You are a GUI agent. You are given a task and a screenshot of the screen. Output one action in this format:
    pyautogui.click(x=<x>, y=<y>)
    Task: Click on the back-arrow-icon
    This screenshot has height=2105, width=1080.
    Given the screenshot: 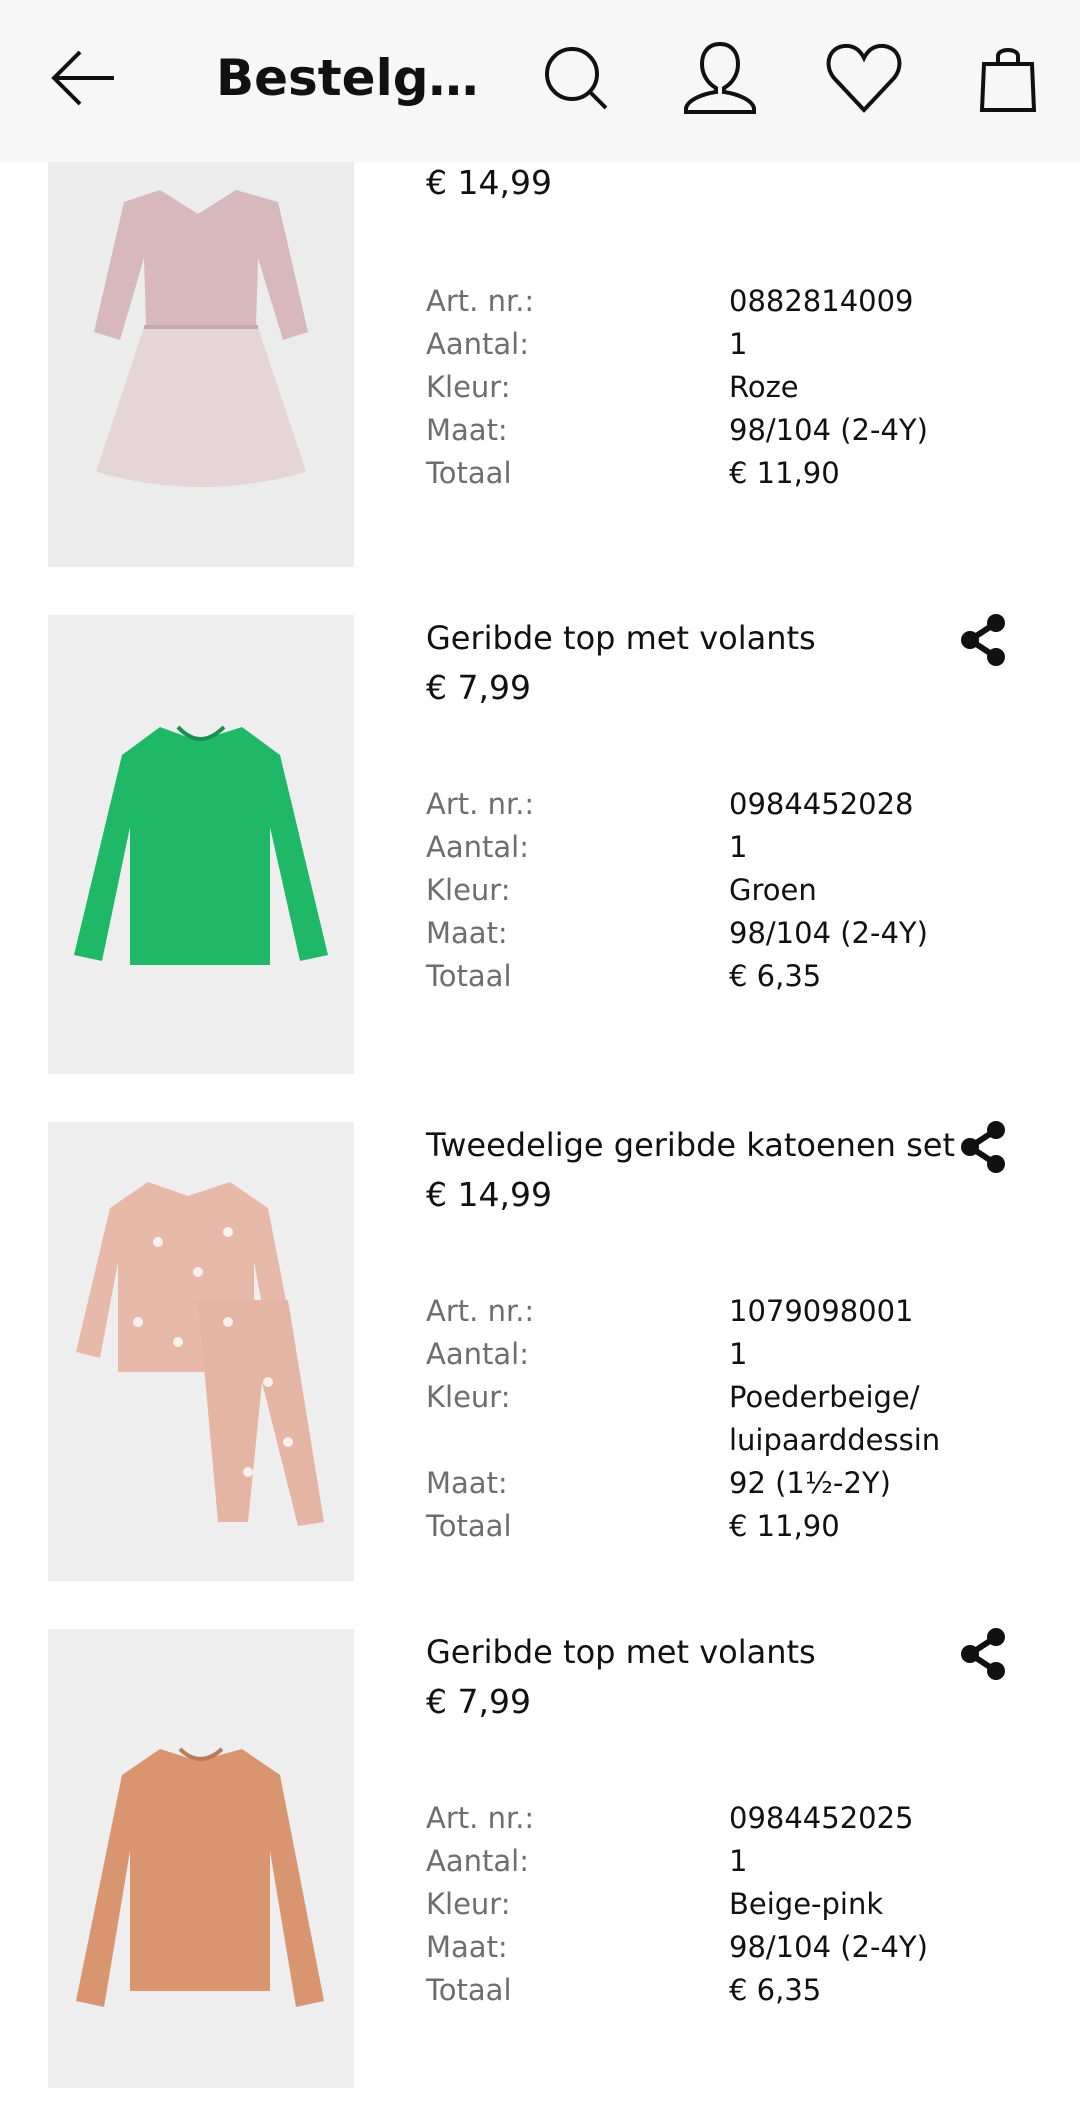 What is the action you would take?
    pyautogui.click(x=84, y=78)
    